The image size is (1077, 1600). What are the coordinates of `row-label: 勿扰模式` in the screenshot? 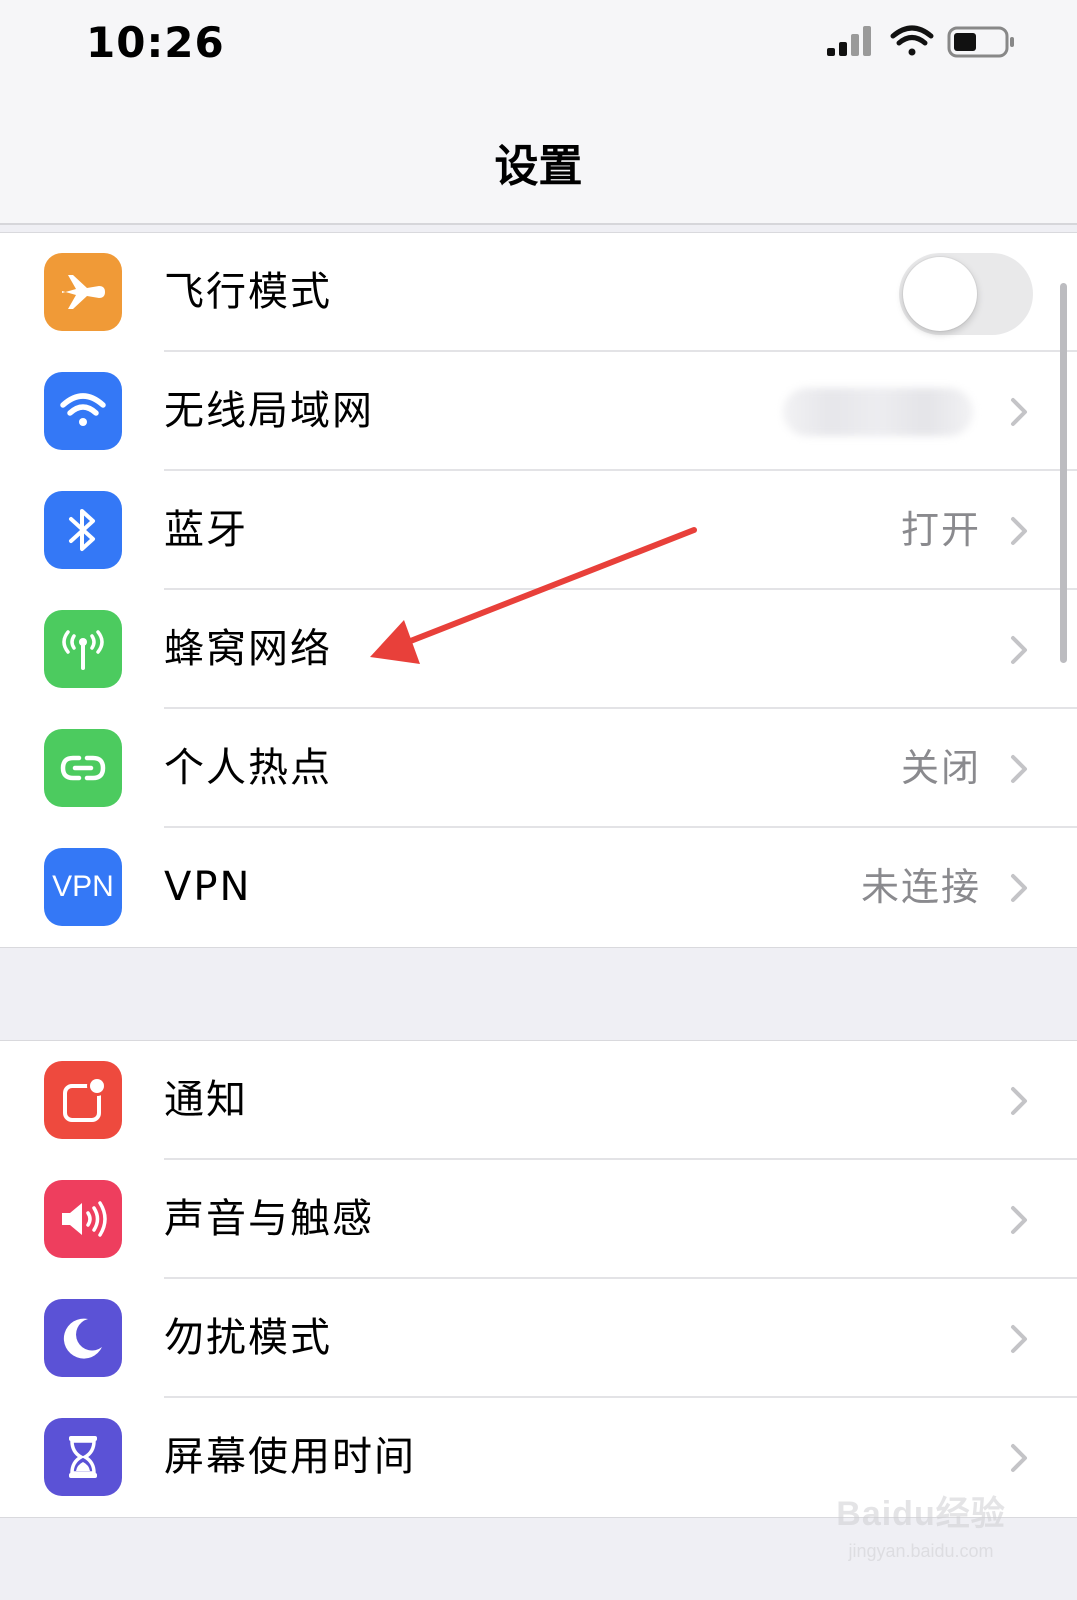 It's located at (248, 1338).